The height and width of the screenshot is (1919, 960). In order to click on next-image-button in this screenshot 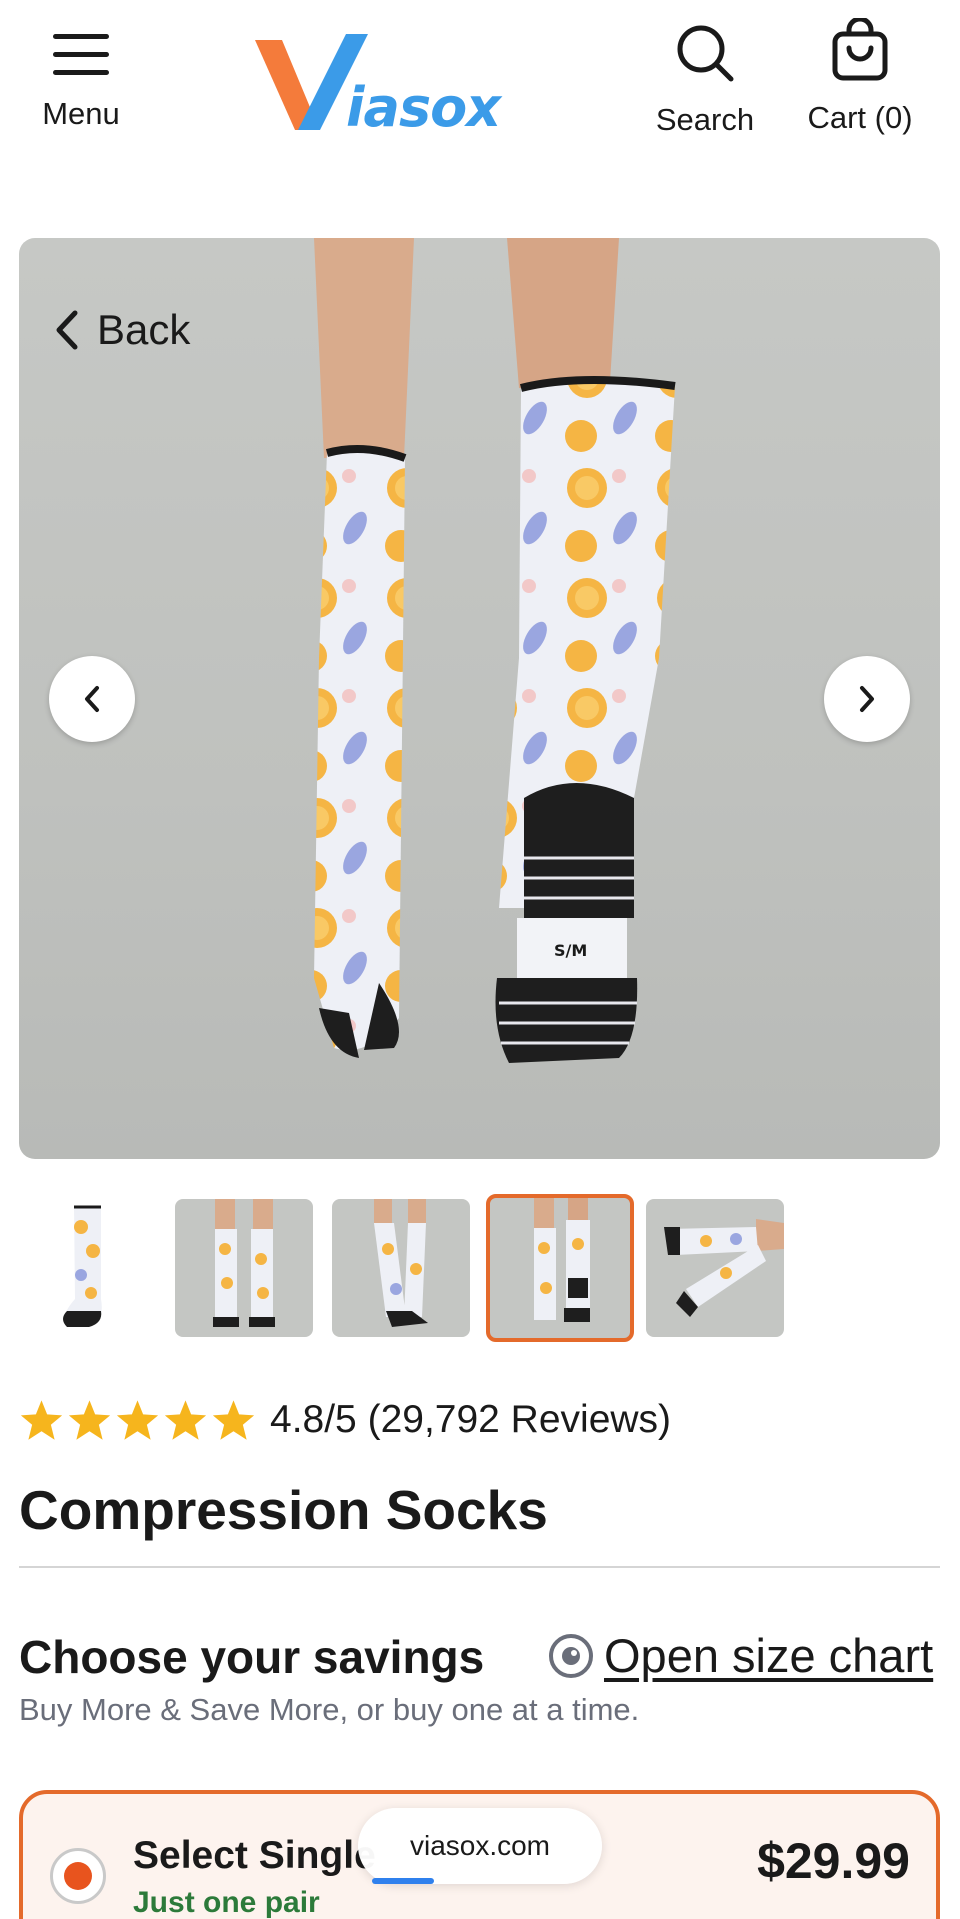, I will do `click(867, 699)`.